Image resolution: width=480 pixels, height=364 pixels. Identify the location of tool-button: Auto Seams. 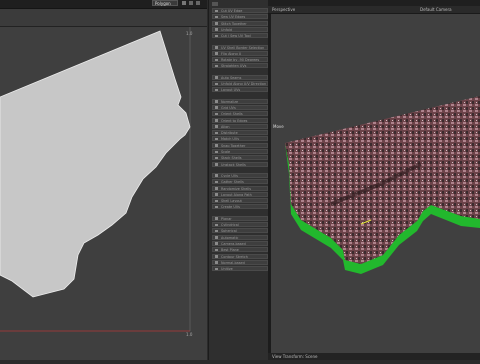
(240, 77).